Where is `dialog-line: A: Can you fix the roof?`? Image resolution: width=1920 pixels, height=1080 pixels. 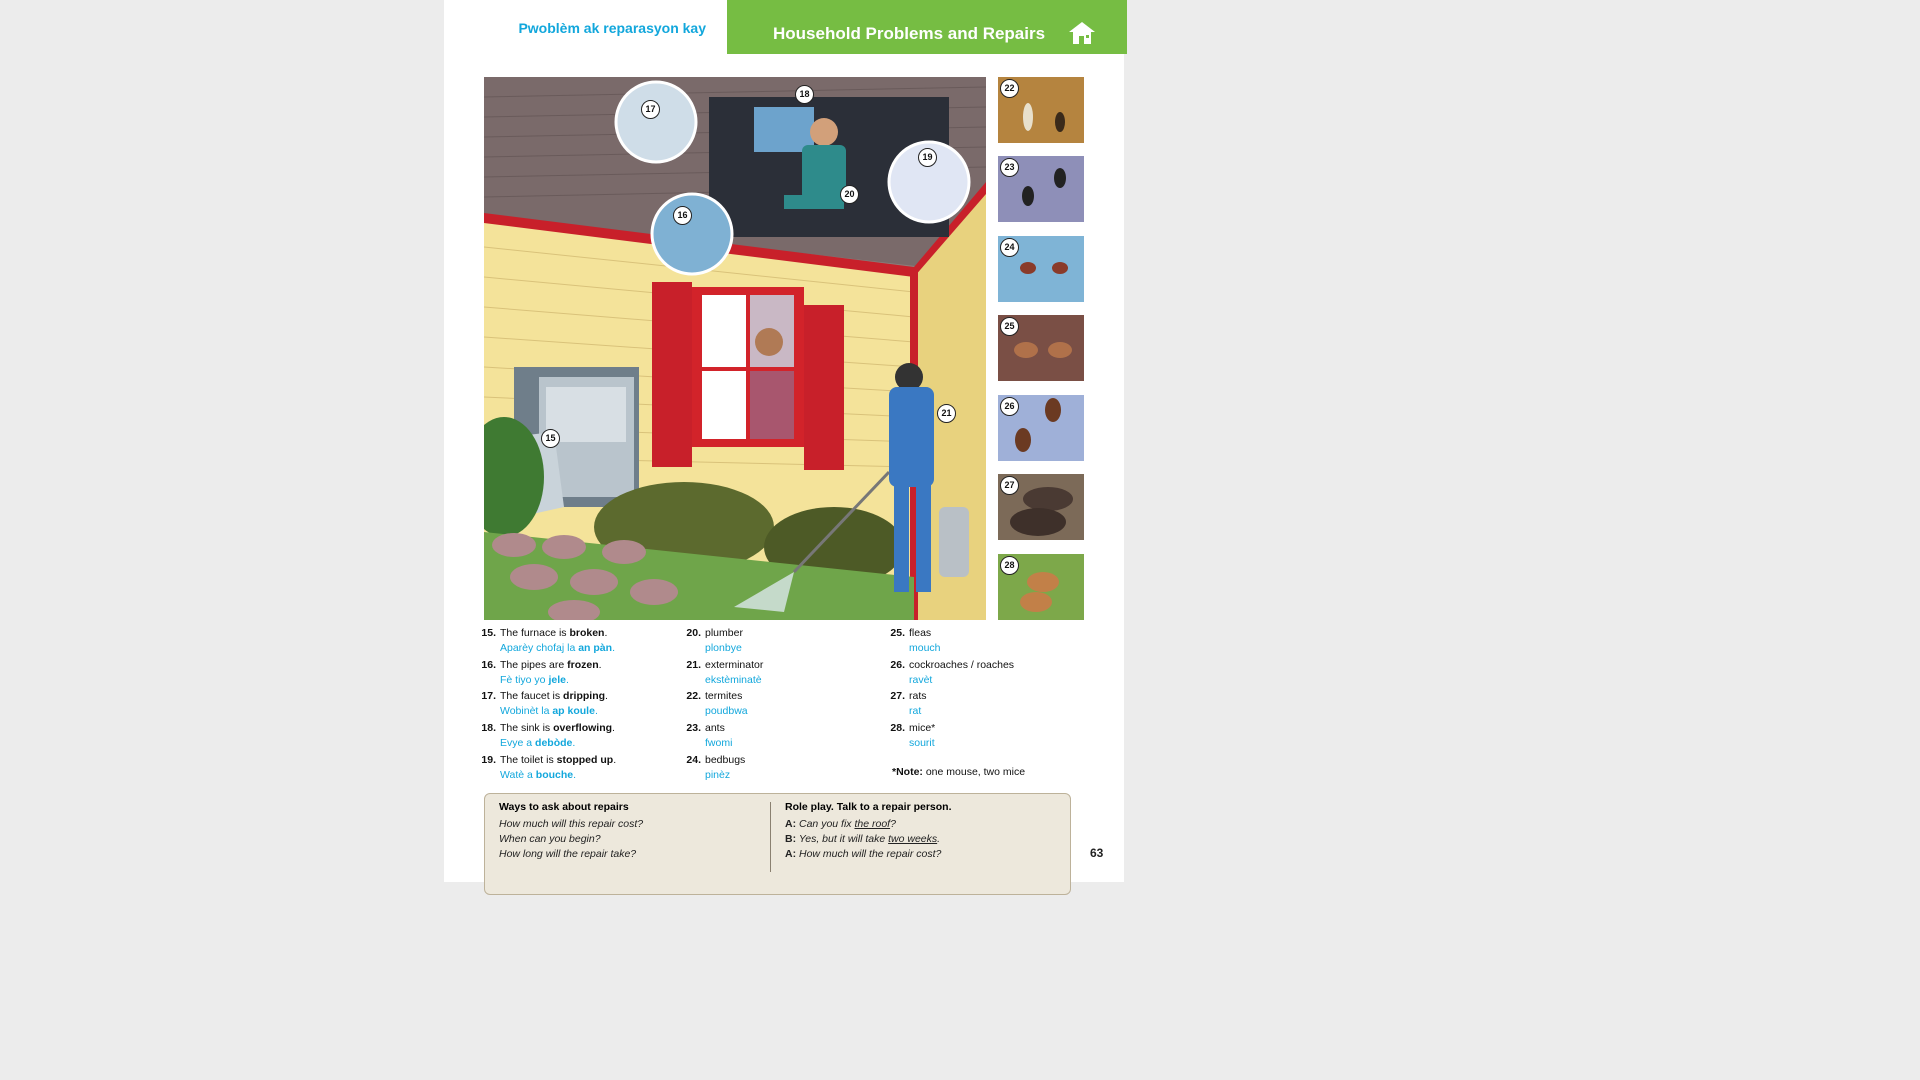
dialog-line: A: Can you fix the roof? is located at coordinates (868, 825).